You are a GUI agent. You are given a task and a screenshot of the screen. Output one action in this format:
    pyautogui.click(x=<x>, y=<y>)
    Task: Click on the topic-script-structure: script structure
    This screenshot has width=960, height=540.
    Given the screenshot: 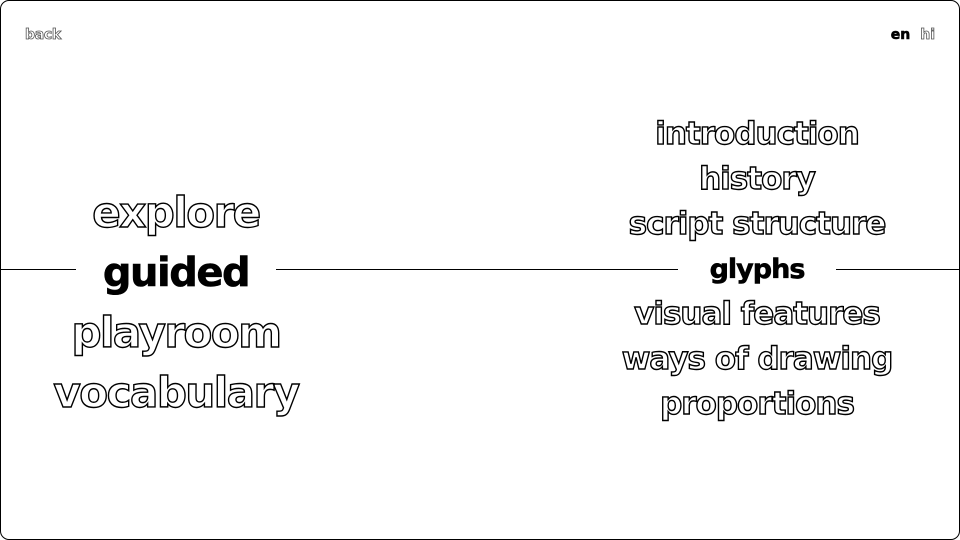 What is the action you would take?
    pyautogui.click(x=757, y=224)
    